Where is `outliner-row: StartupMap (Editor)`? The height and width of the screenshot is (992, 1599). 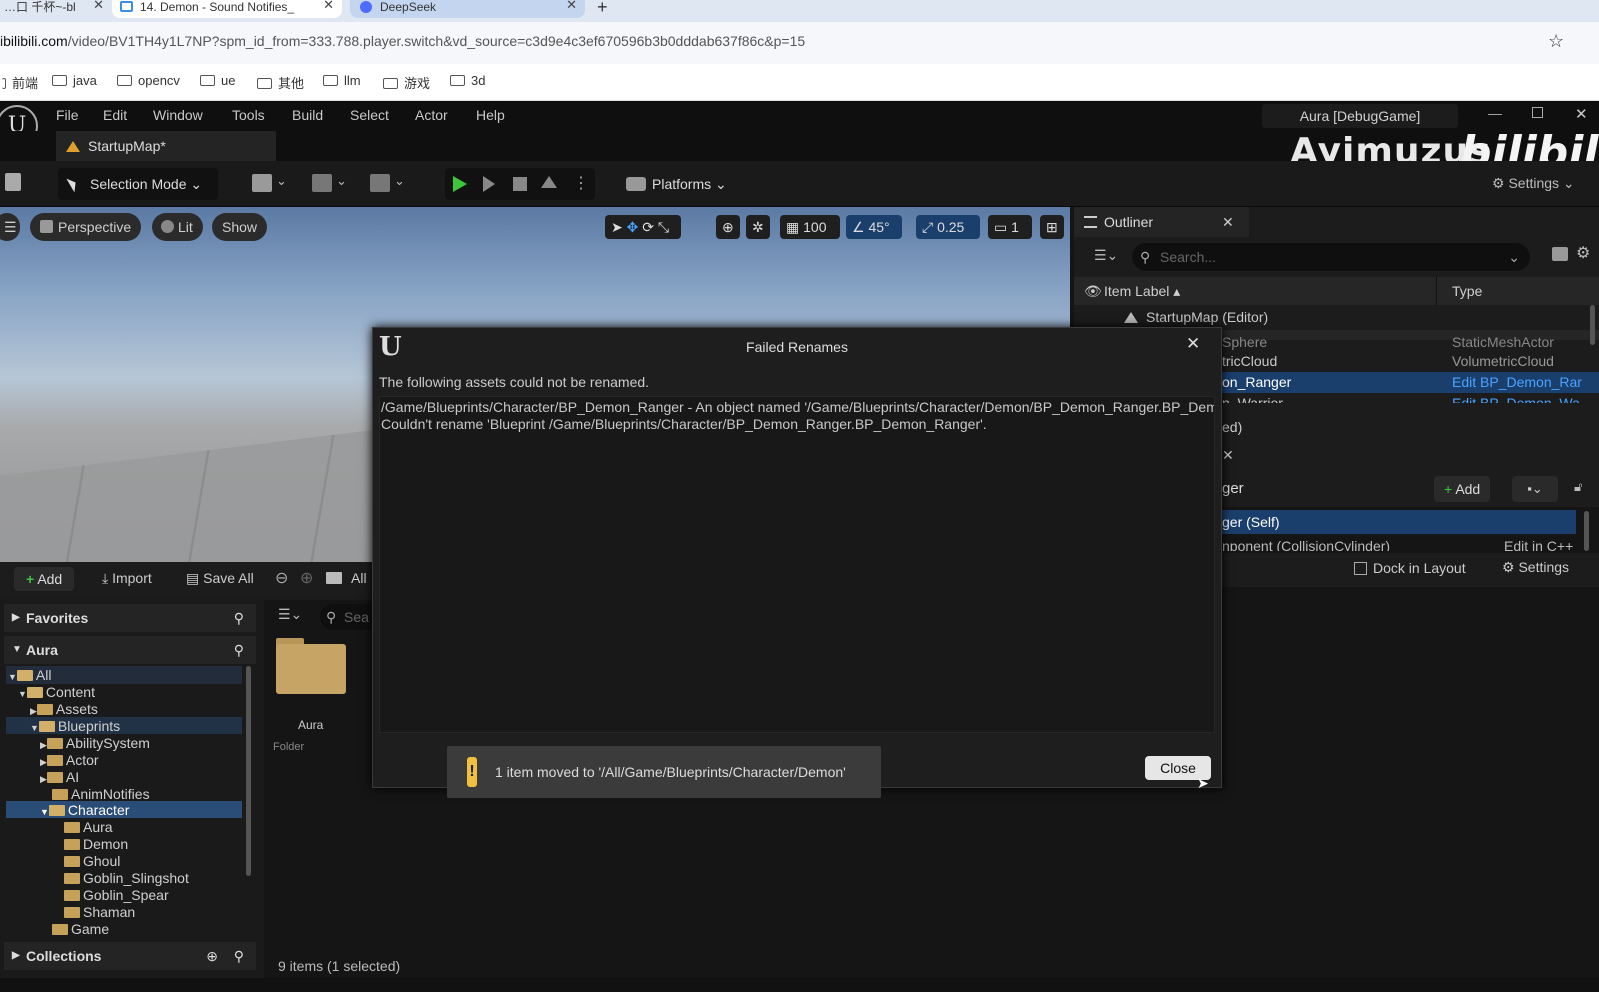
outliner-row: StartupMap (Editor) is located at coordinates (1336, 317).